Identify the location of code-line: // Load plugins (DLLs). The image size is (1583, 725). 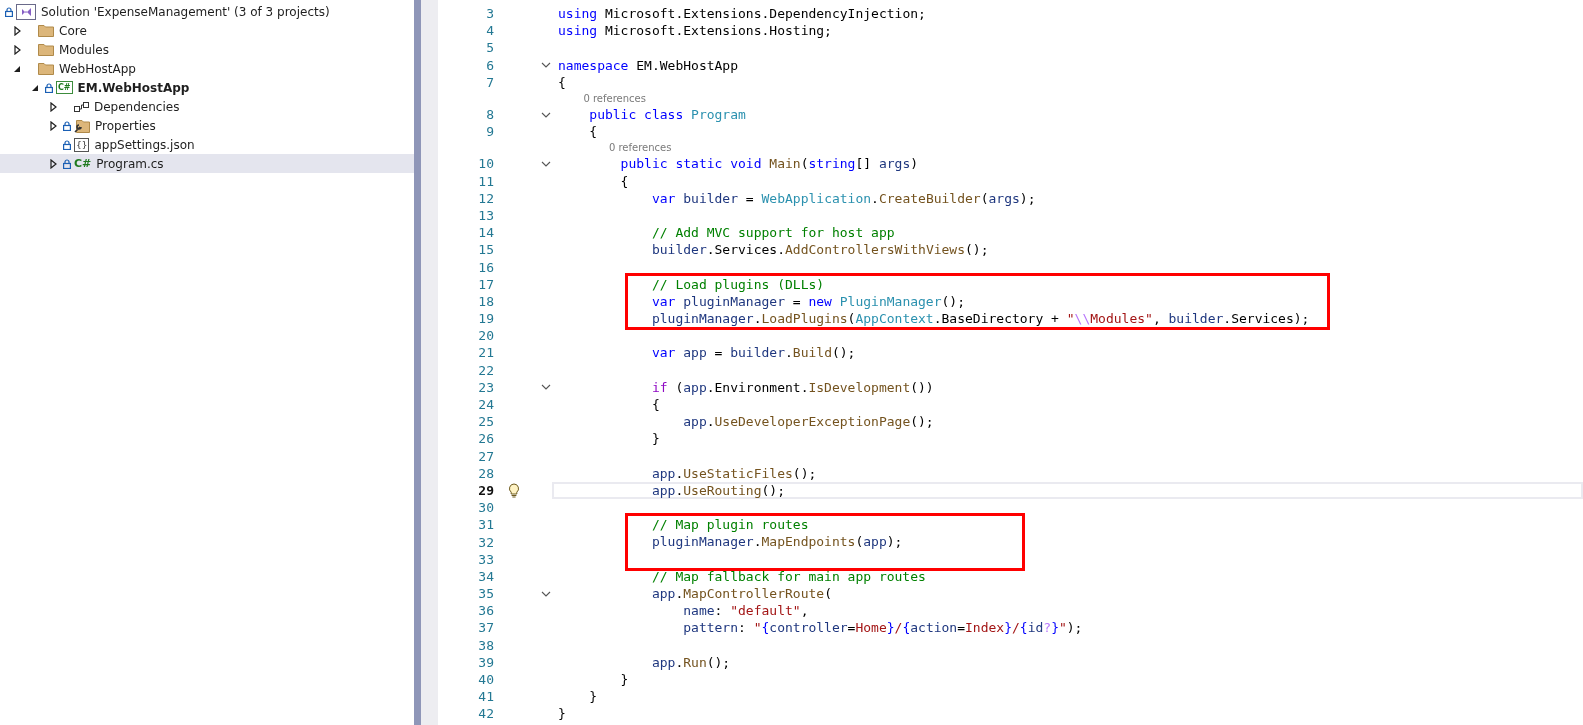
(737, 284).